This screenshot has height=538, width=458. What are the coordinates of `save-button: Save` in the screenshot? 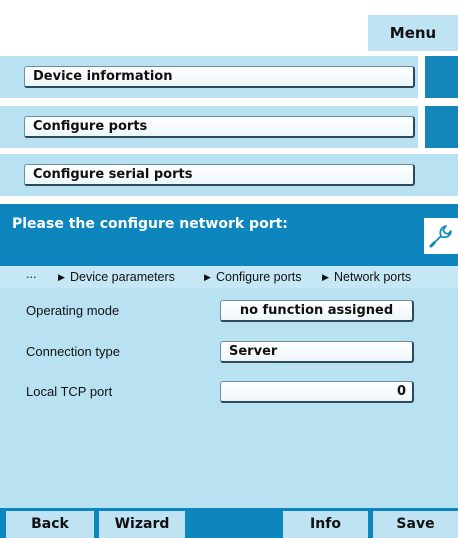 It's located at (415, 524).